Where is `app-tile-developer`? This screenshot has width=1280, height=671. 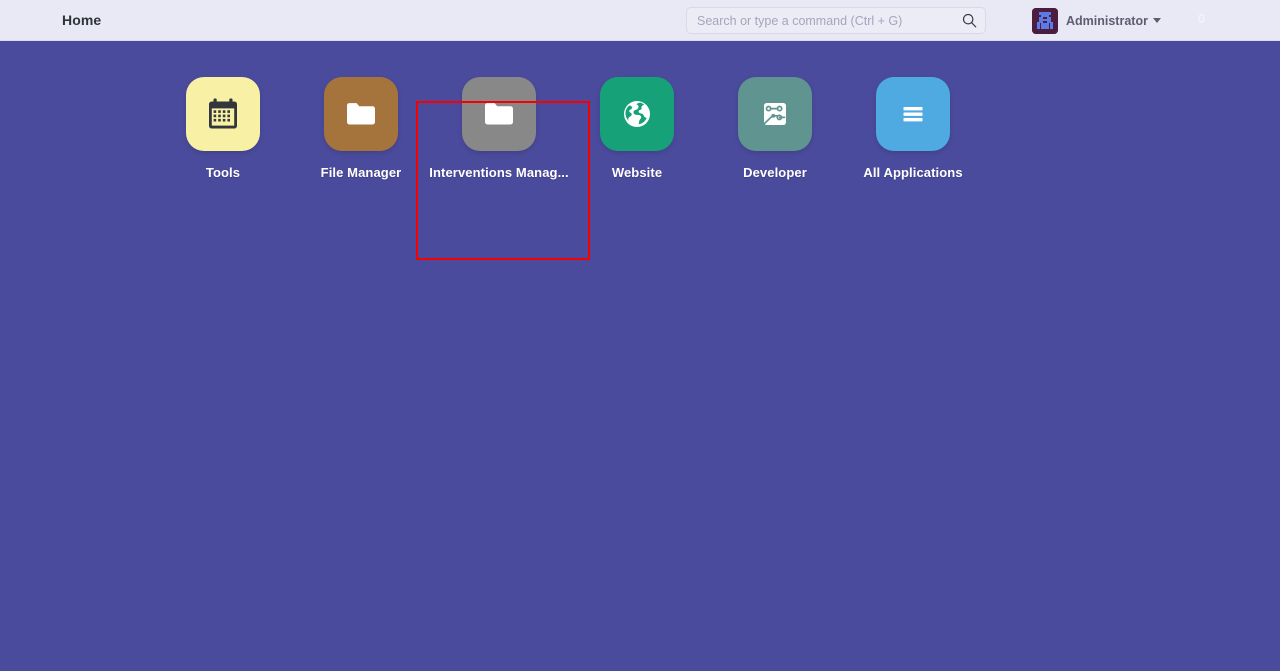
app-tile-developer is located at coordinates (775, 114).